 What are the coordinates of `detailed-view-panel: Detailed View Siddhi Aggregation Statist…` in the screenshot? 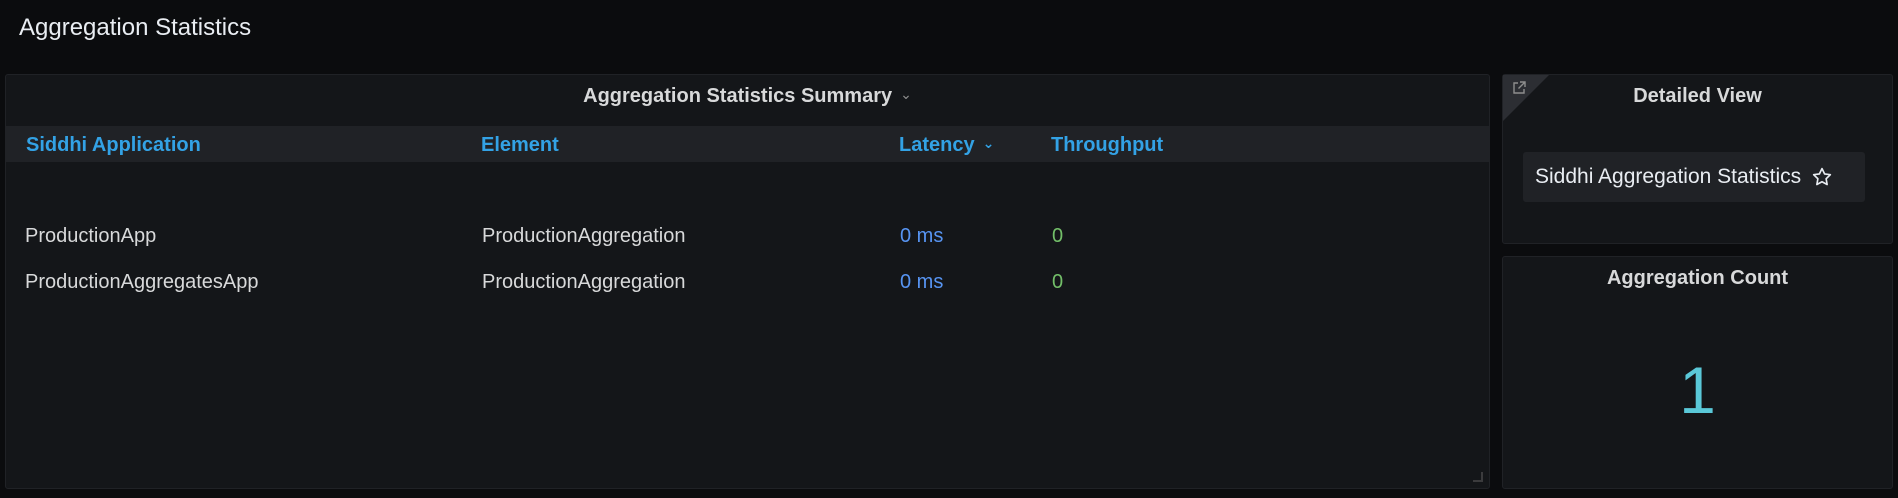 It's located at (1697, 159).